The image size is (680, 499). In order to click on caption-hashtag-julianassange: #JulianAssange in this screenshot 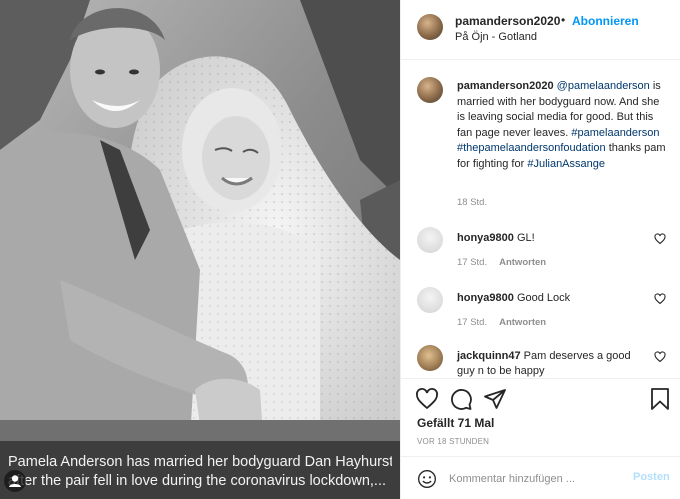, I will do `click(566, 164)`.